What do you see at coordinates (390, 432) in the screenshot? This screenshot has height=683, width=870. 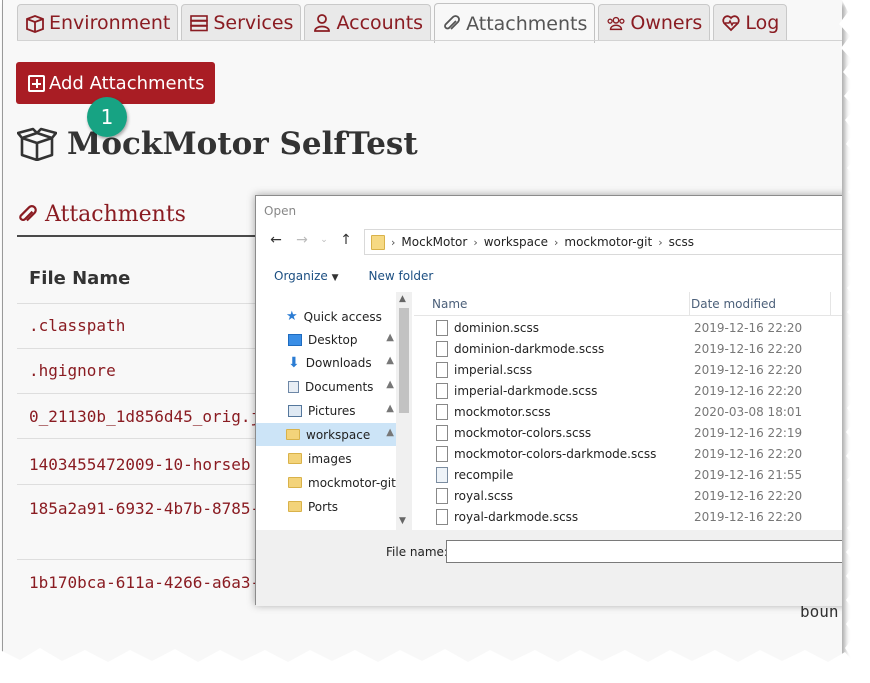 I see `pin-icon: ▲` at bounding box center [390, 432].